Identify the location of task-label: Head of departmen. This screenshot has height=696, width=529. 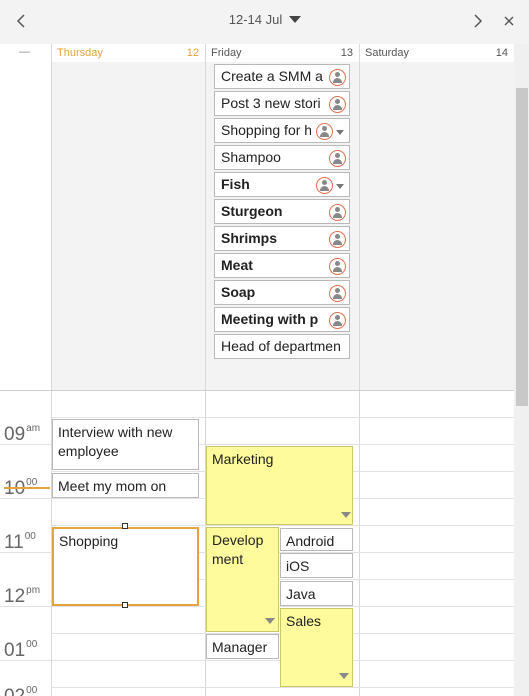
(281, 346).